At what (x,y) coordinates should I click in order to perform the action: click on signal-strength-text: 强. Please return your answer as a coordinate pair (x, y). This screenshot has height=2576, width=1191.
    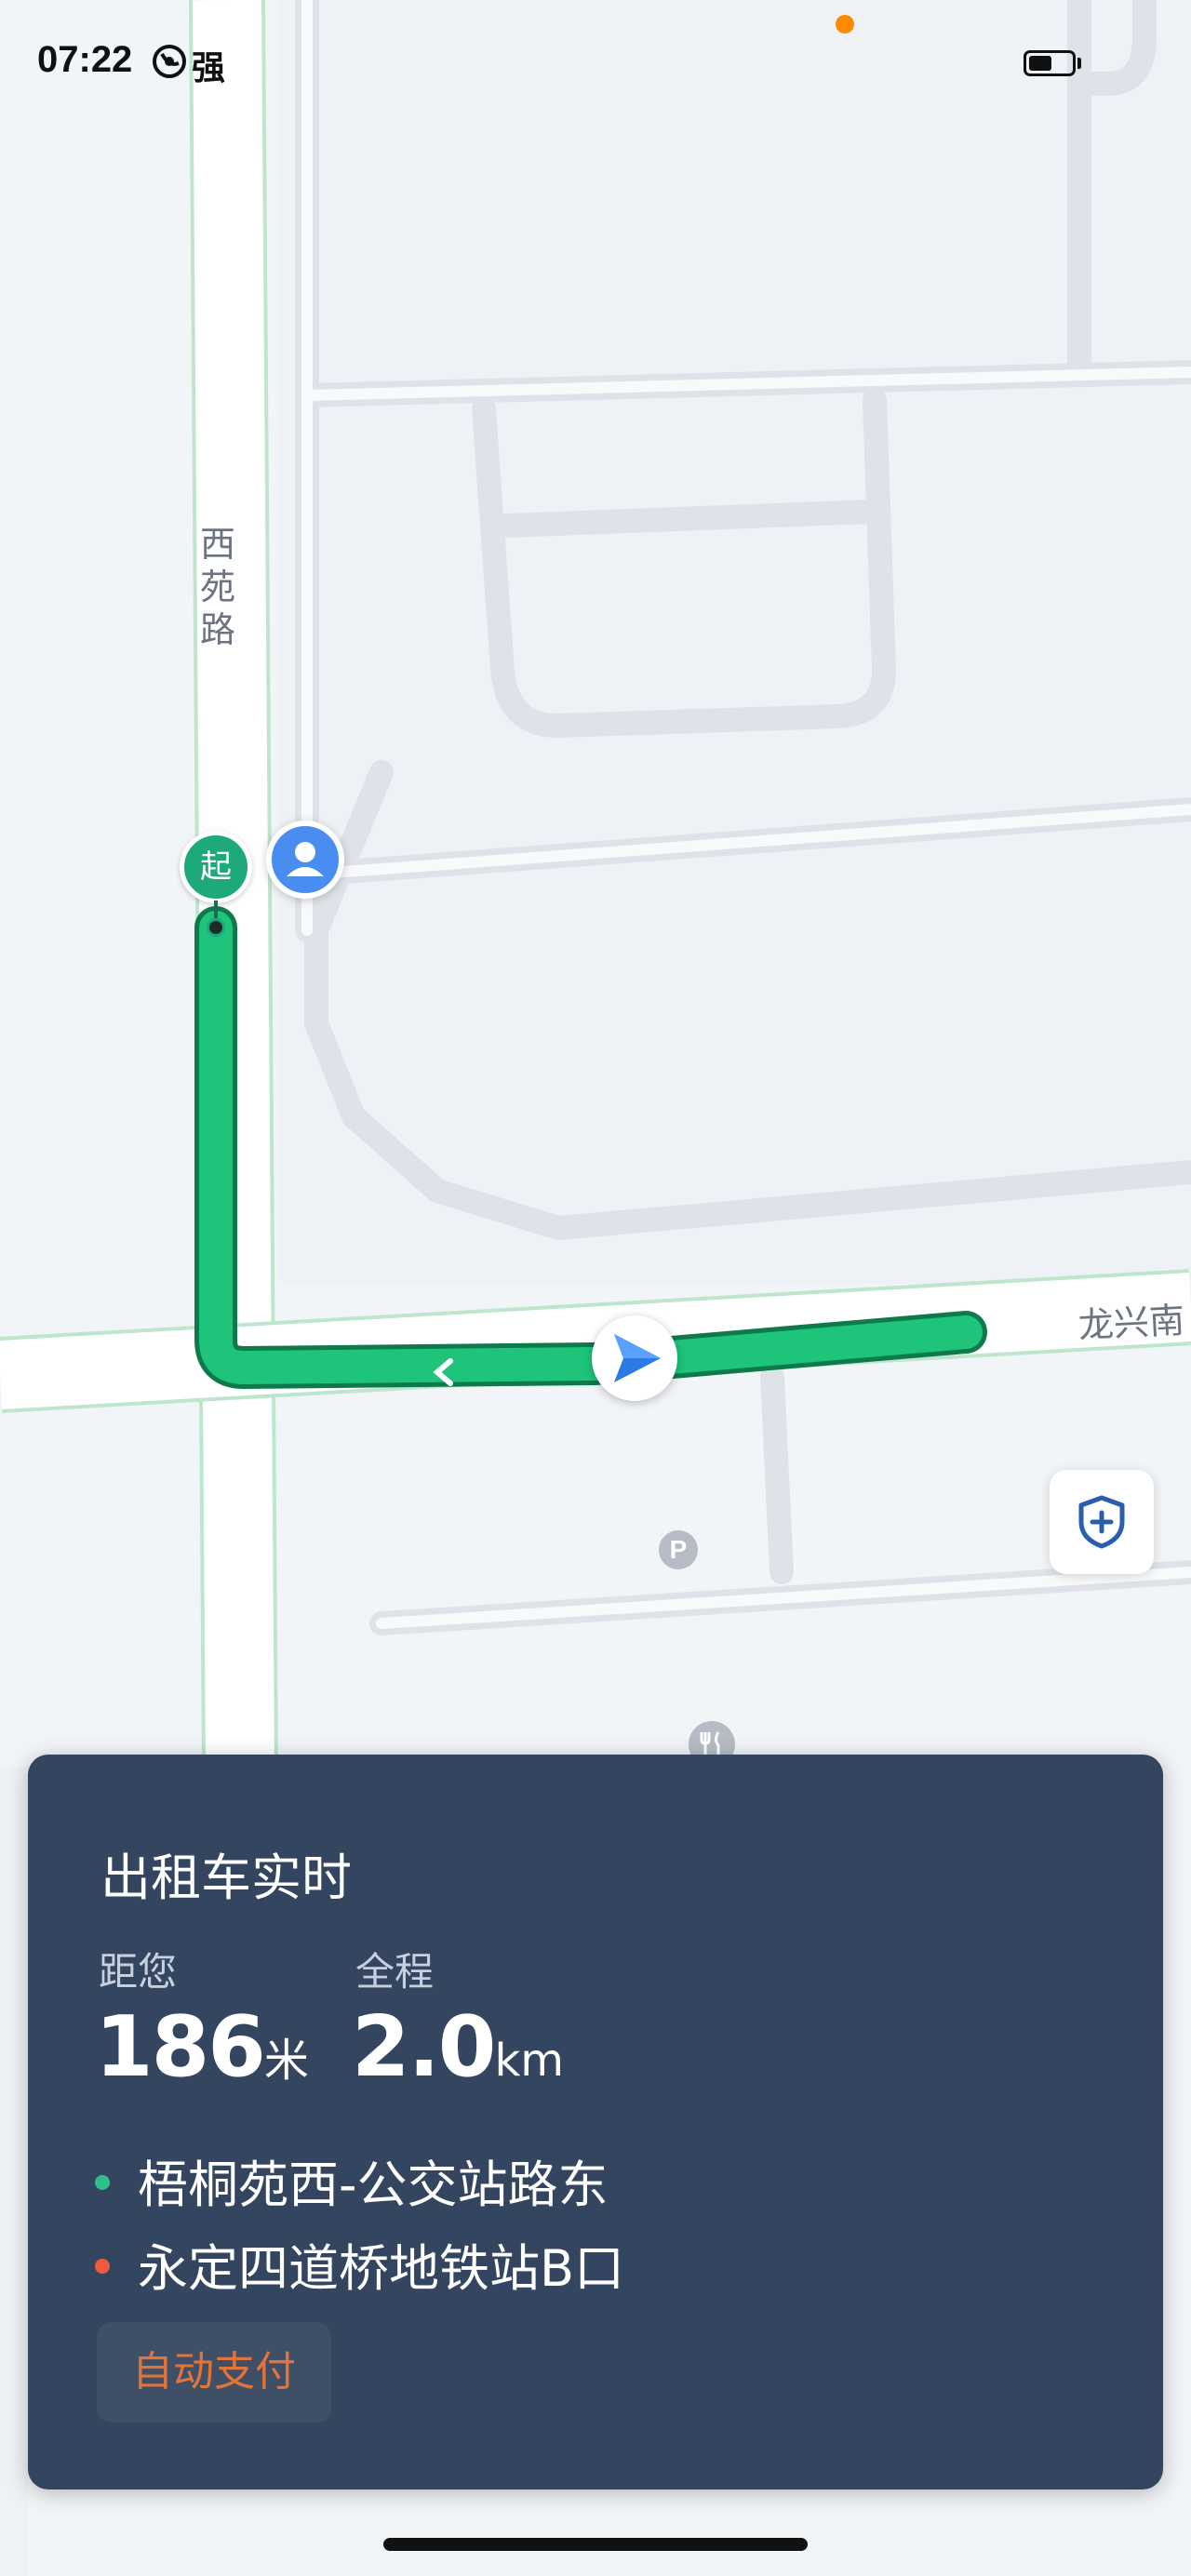
    Looking at the image, I should click on (209, 68).